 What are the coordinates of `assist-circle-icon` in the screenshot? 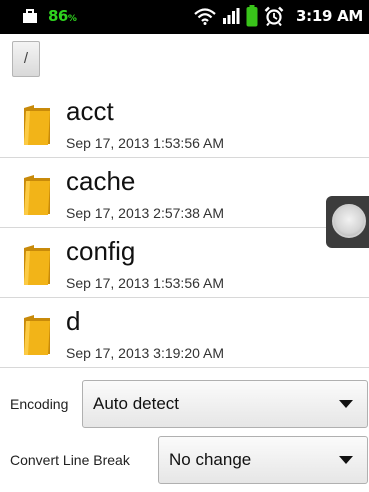 It's located at (349, 221).